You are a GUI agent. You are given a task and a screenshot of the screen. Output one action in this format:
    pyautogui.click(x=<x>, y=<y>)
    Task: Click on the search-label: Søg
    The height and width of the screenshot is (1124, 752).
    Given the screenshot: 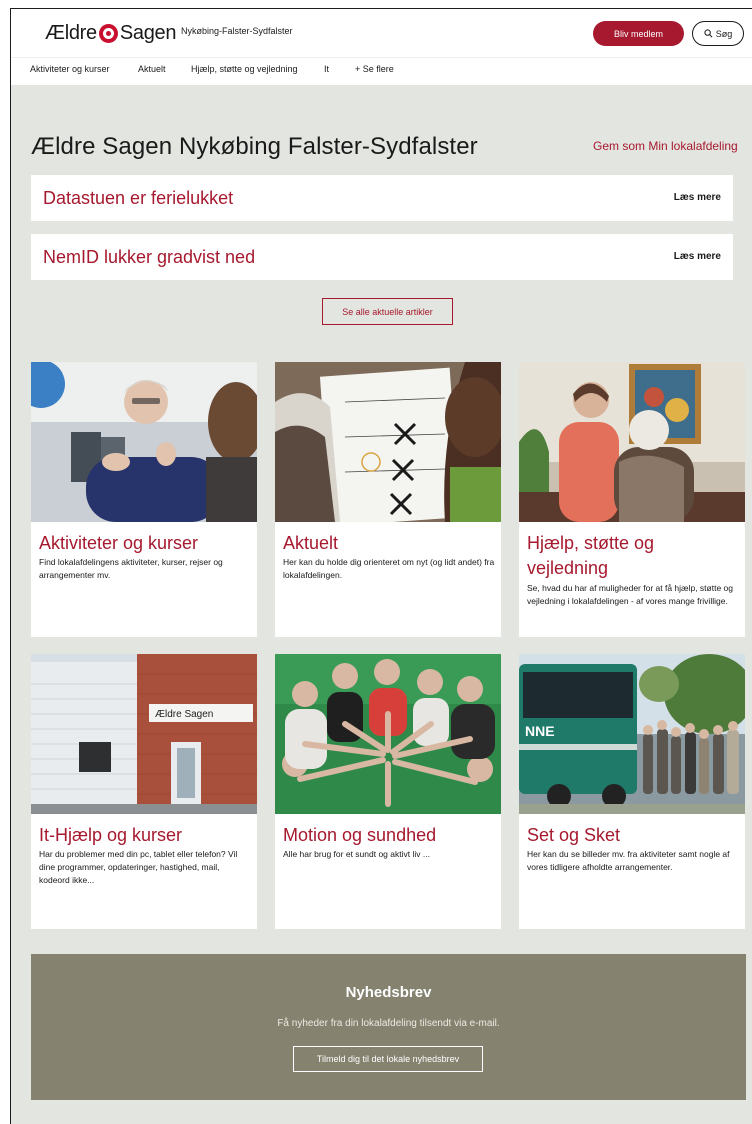 What is the action you would take?
    pyautogui.click(x=724, y=33)
    